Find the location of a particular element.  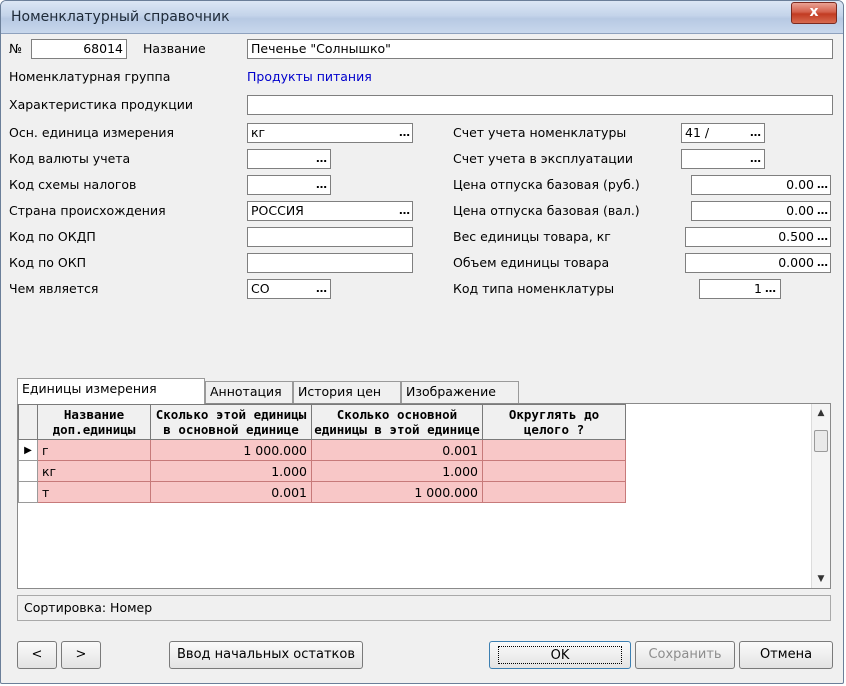

unit-weight-field: 0.500 is located at coordinates (758, 237).